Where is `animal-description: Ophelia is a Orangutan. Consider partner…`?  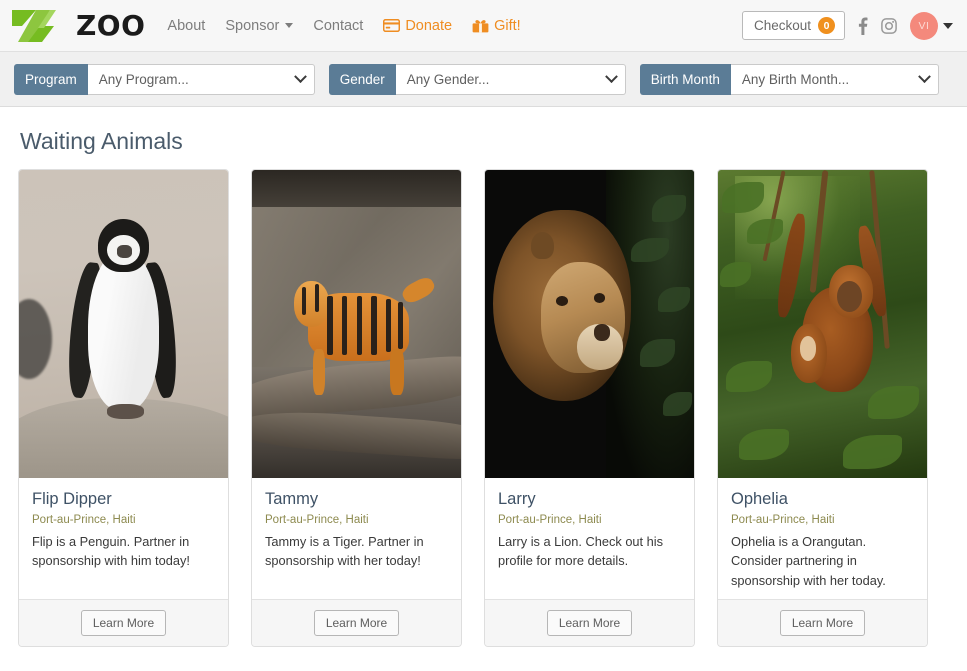
animal-description: Ophelia is a Orangutan. Consider partner… is located at coordinates (808, 561).